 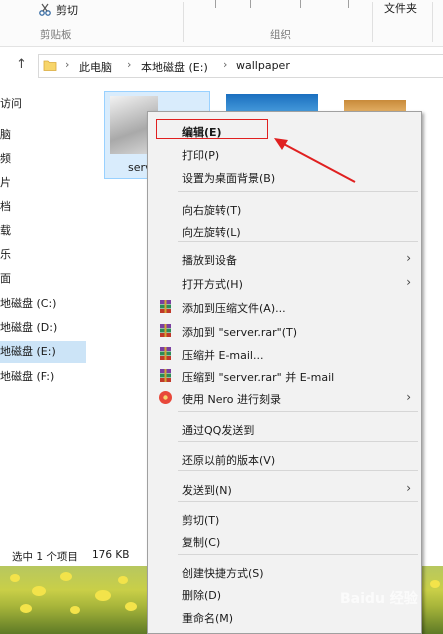 I want to click on new-folder-button: 文件夹, so click(x=400, y=8).